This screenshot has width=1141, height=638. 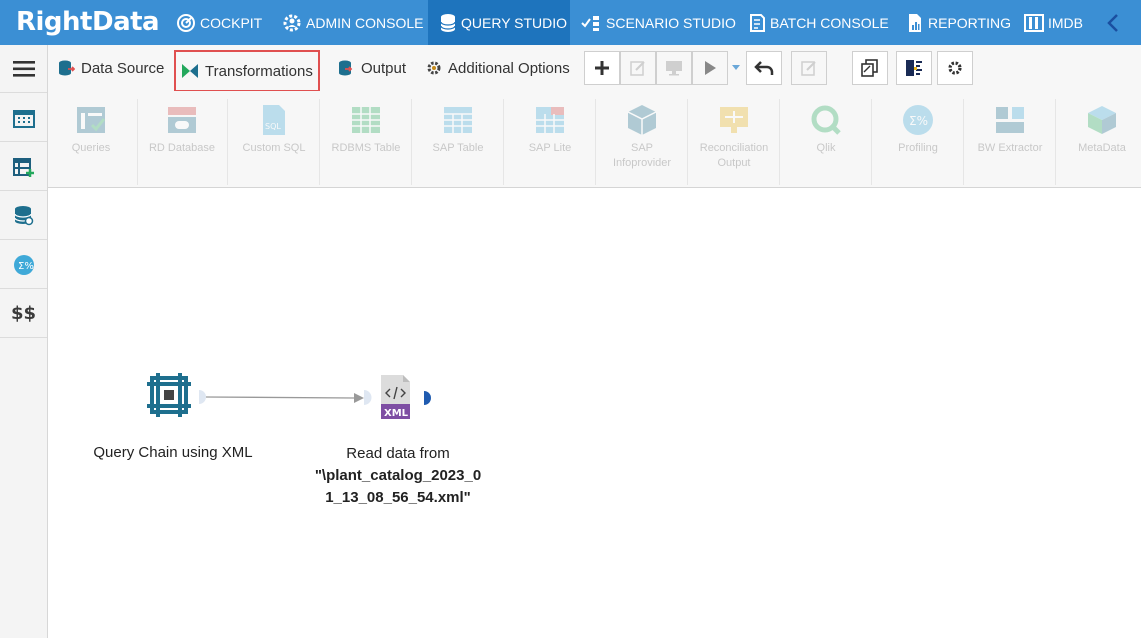 I want to click on nav-item-label: ADMIN CONSOLE, so click(x=365, y=22).